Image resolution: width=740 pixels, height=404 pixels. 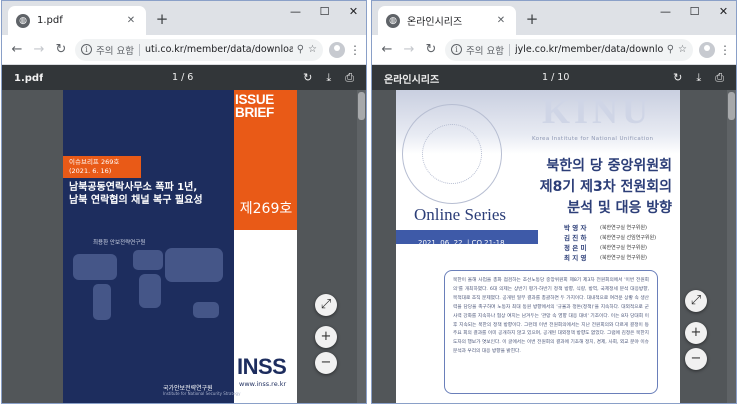 I want to click on author-name: 최 지 영, so click(x=575, y=258).